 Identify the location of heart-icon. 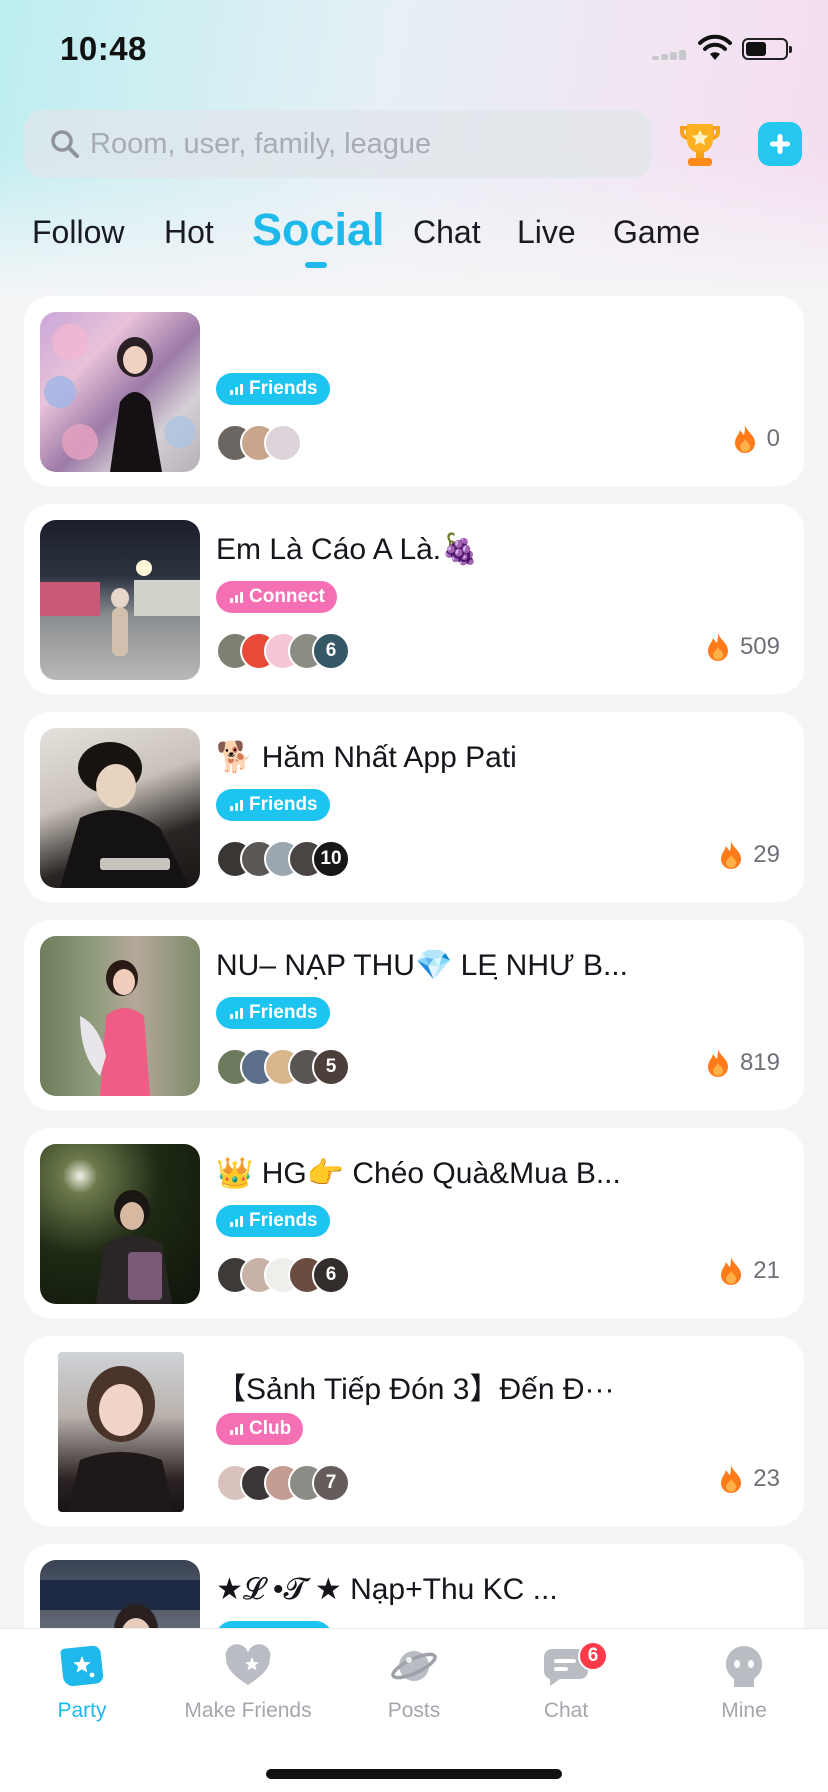
(248, 1664).